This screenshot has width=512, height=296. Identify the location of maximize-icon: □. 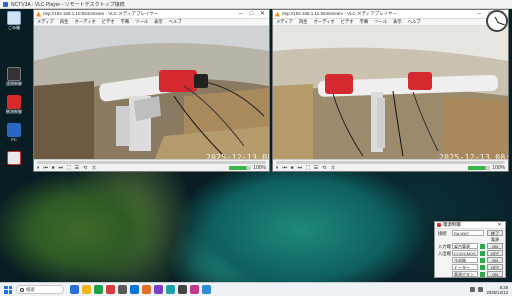
(251, 14).